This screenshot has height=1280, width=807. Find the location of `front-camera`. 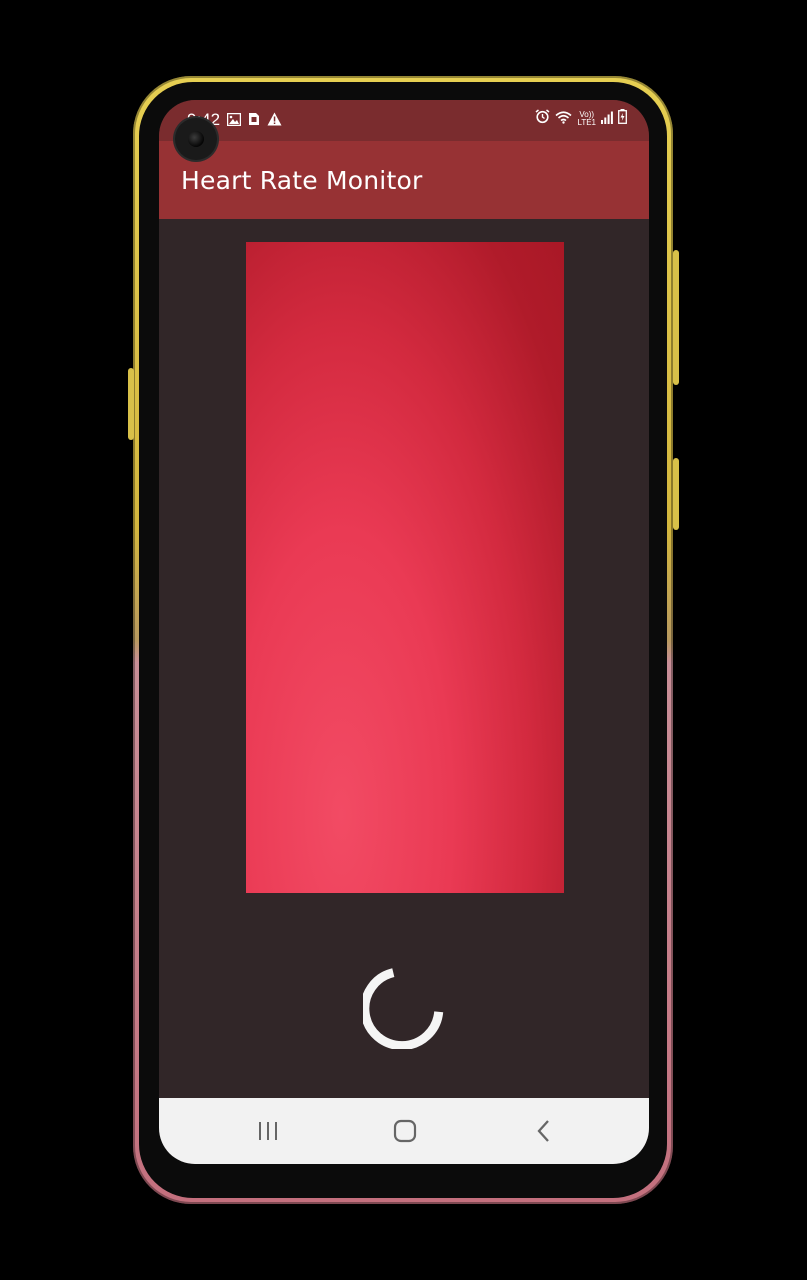

front-camera is located at coordinates (196, 139).